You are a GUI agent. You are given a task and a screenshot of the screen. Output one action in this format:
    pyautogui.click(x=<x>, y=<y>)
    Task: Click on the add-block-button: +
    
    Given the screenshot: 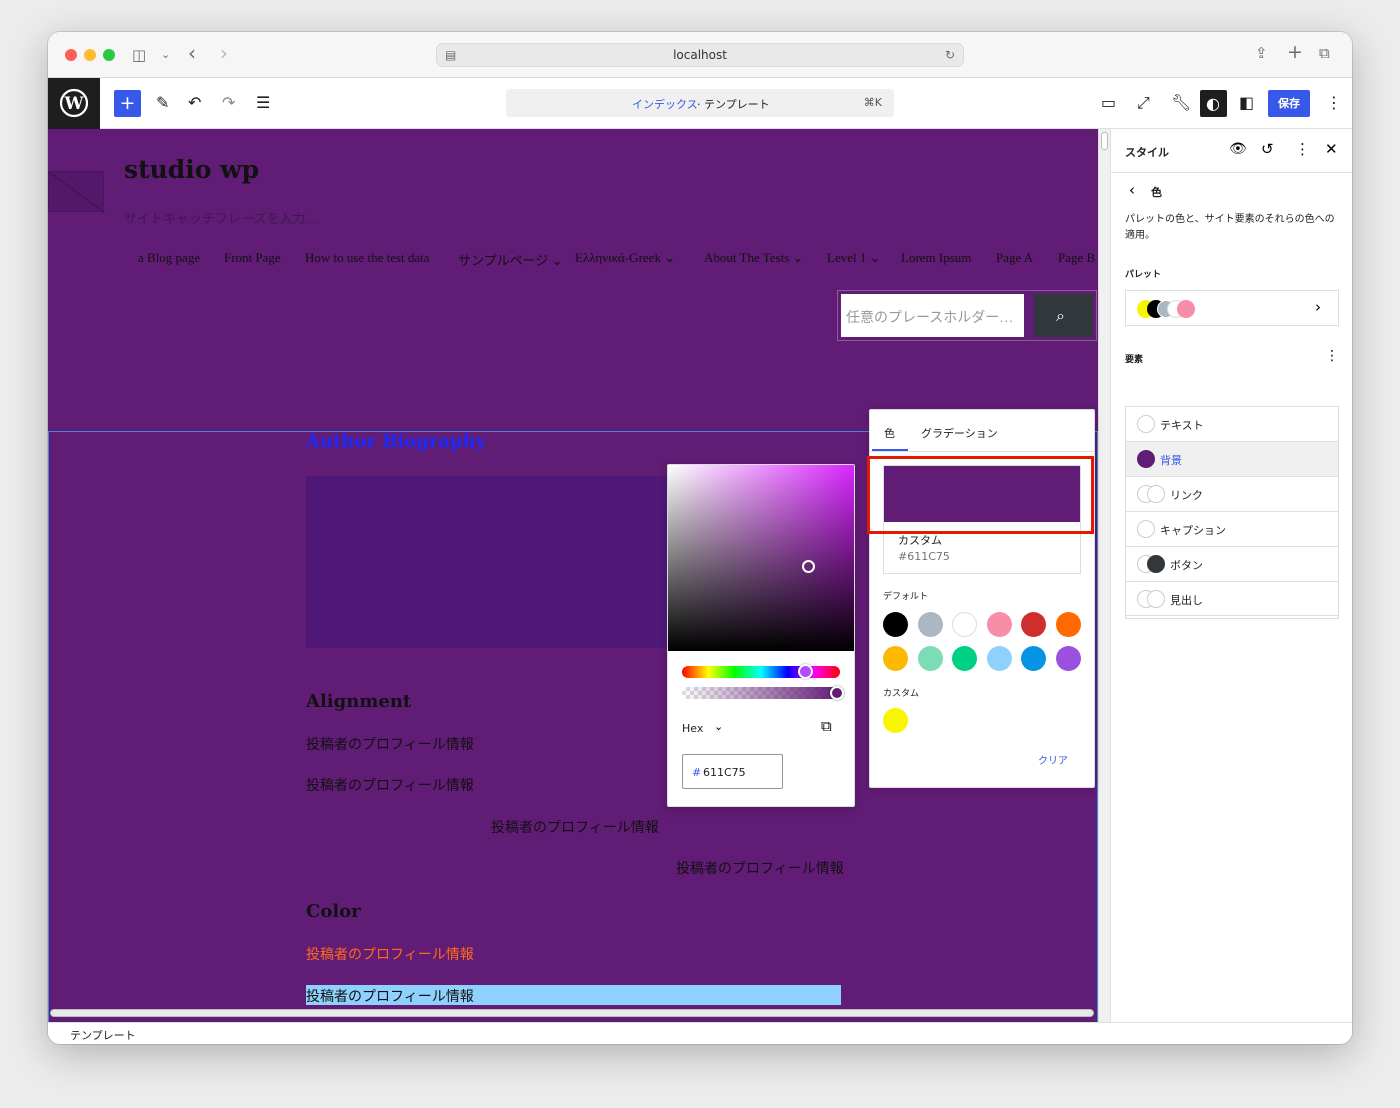 What is the action you would take?
    pyautogui.click(x=127, y=103)
    